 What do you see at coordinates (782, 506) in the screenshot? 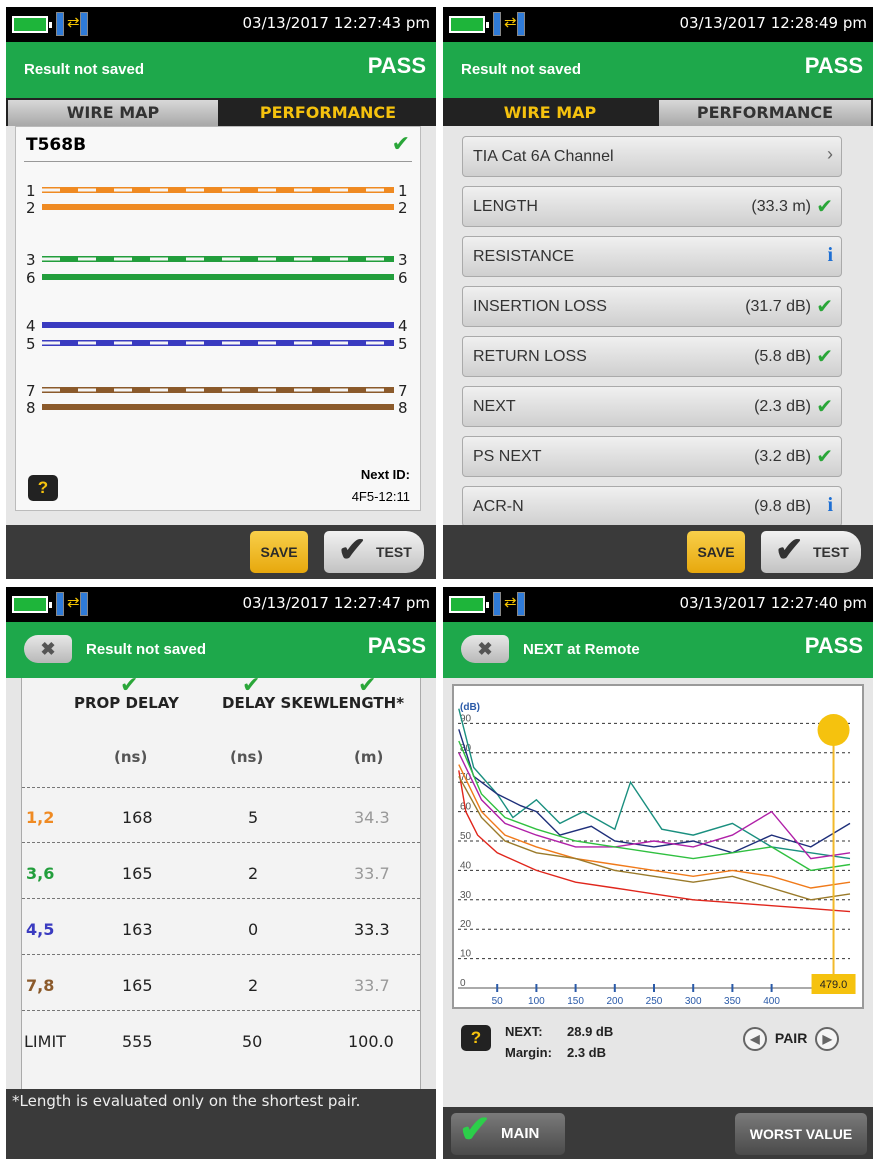
I see `row-value: (9.8 dB)` at bounding box center [782, 506].